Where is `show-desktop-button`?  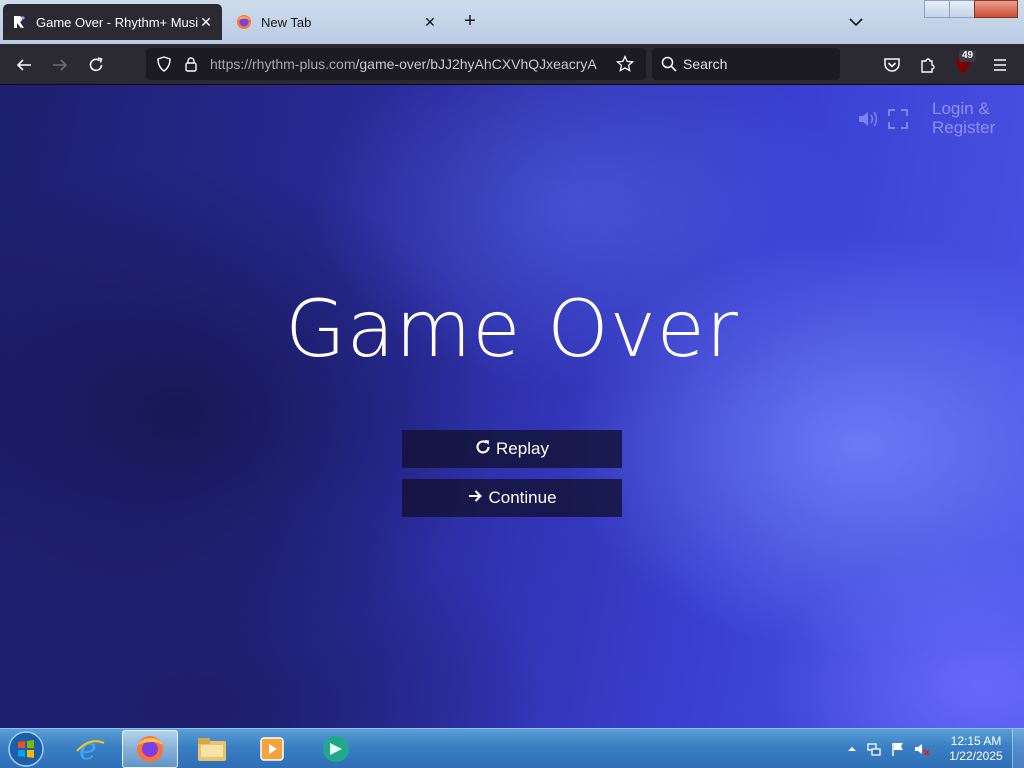 show-desktop-button is located at coordinates (1018, 748).